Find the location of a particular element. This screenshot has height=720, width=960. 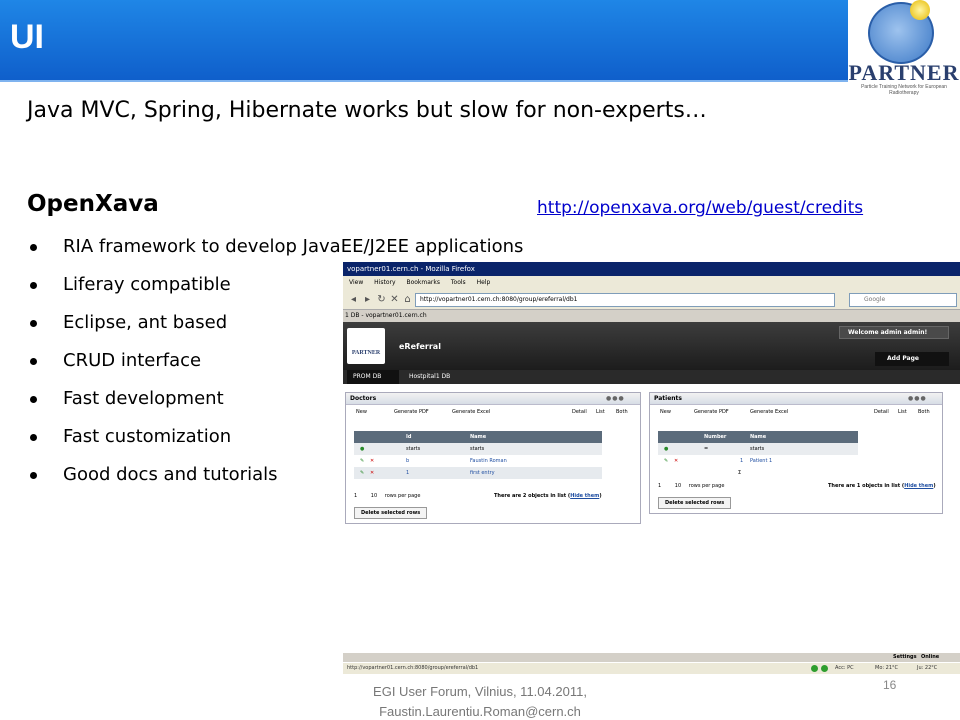

column-header-number: Number is located at coordinates (715, 437).